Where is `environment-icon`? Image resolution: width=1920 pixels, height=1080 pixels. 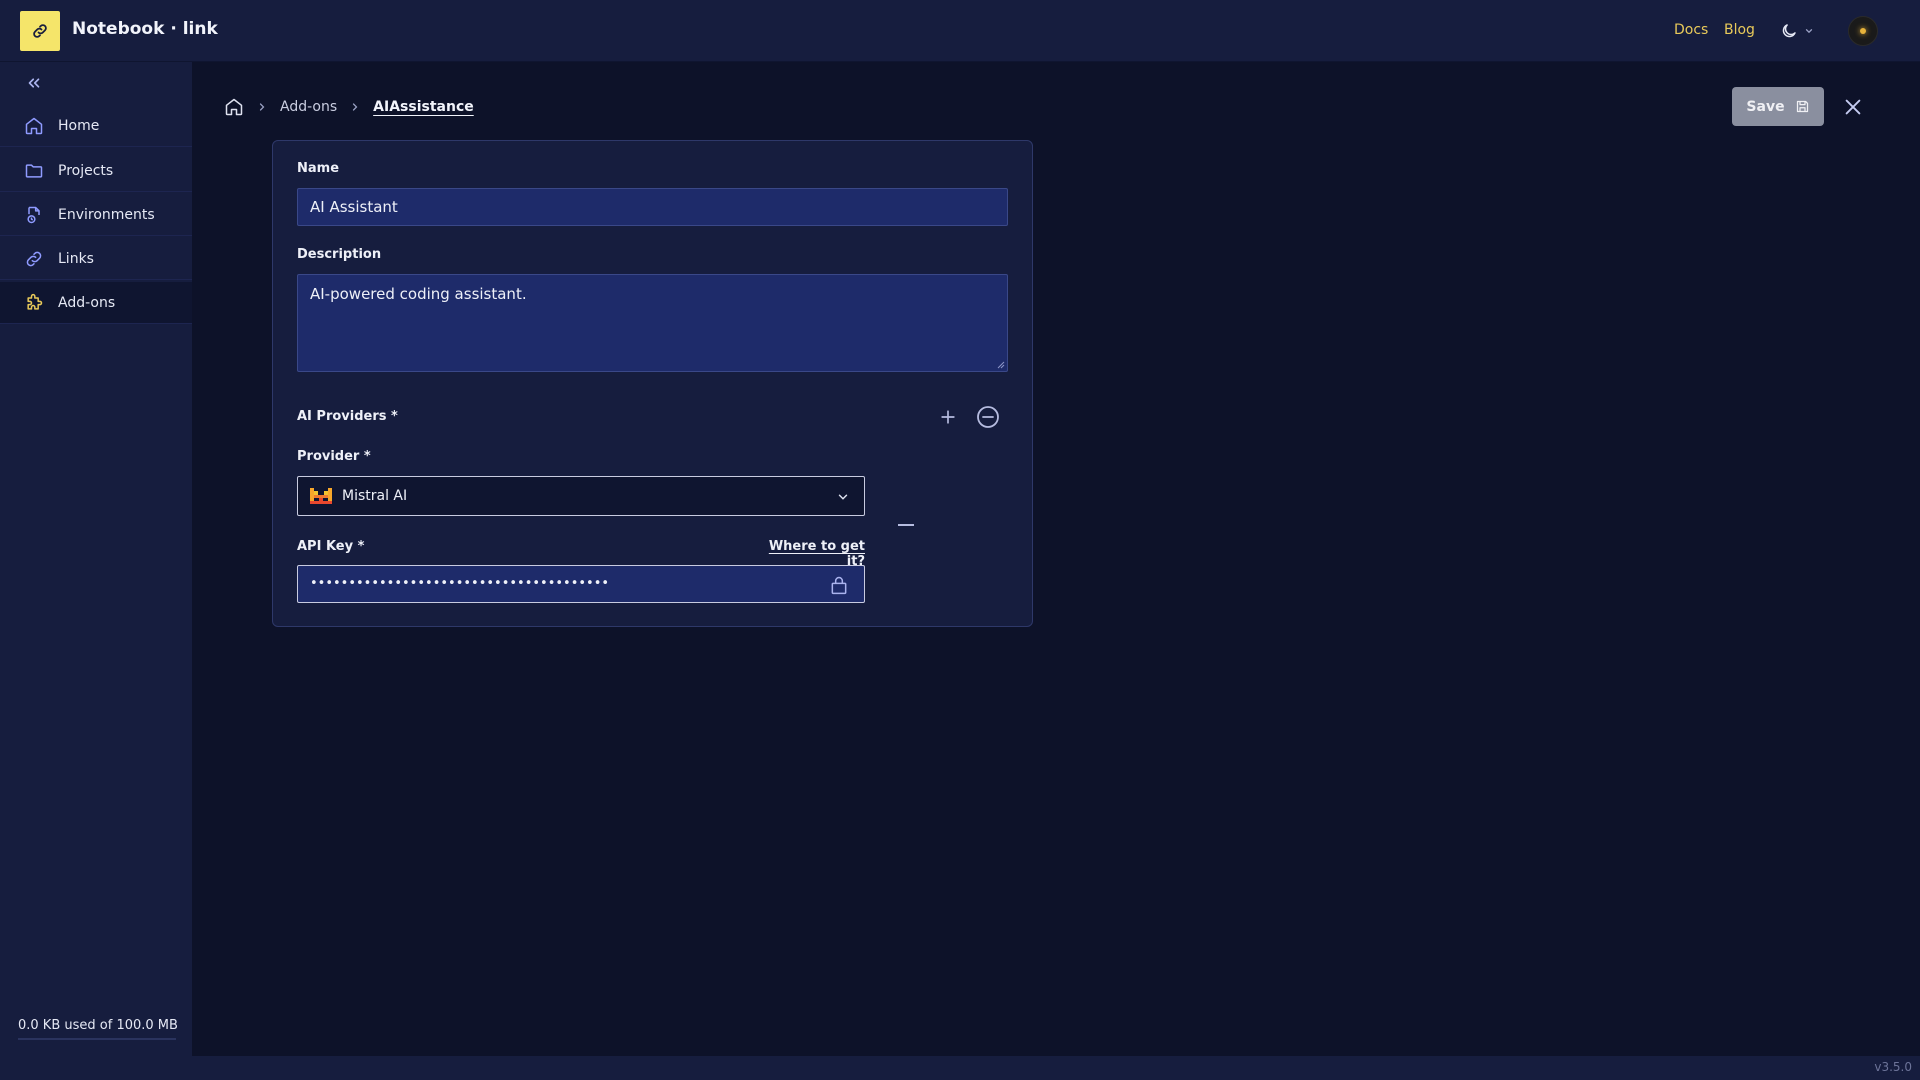
environment-icon is located at coordinates (33, 214).